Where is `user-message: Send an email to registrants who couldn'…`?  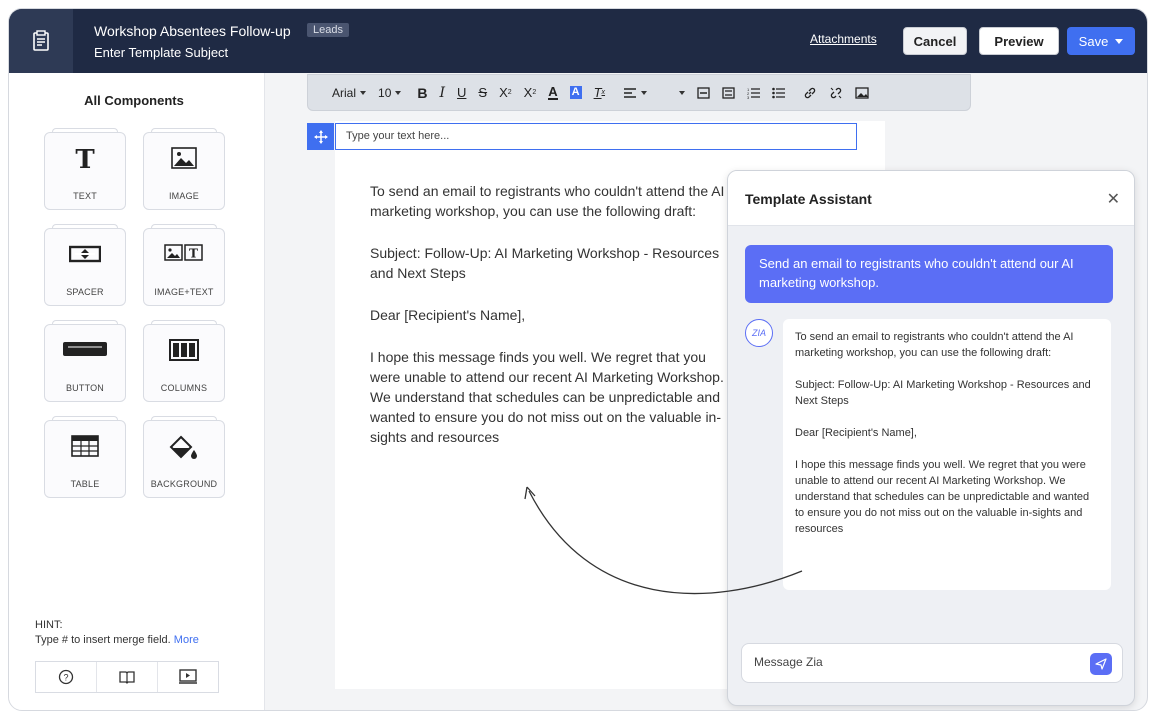 user-message: Send an email to registrants who couldn'… is located at coordinates (929, 274).